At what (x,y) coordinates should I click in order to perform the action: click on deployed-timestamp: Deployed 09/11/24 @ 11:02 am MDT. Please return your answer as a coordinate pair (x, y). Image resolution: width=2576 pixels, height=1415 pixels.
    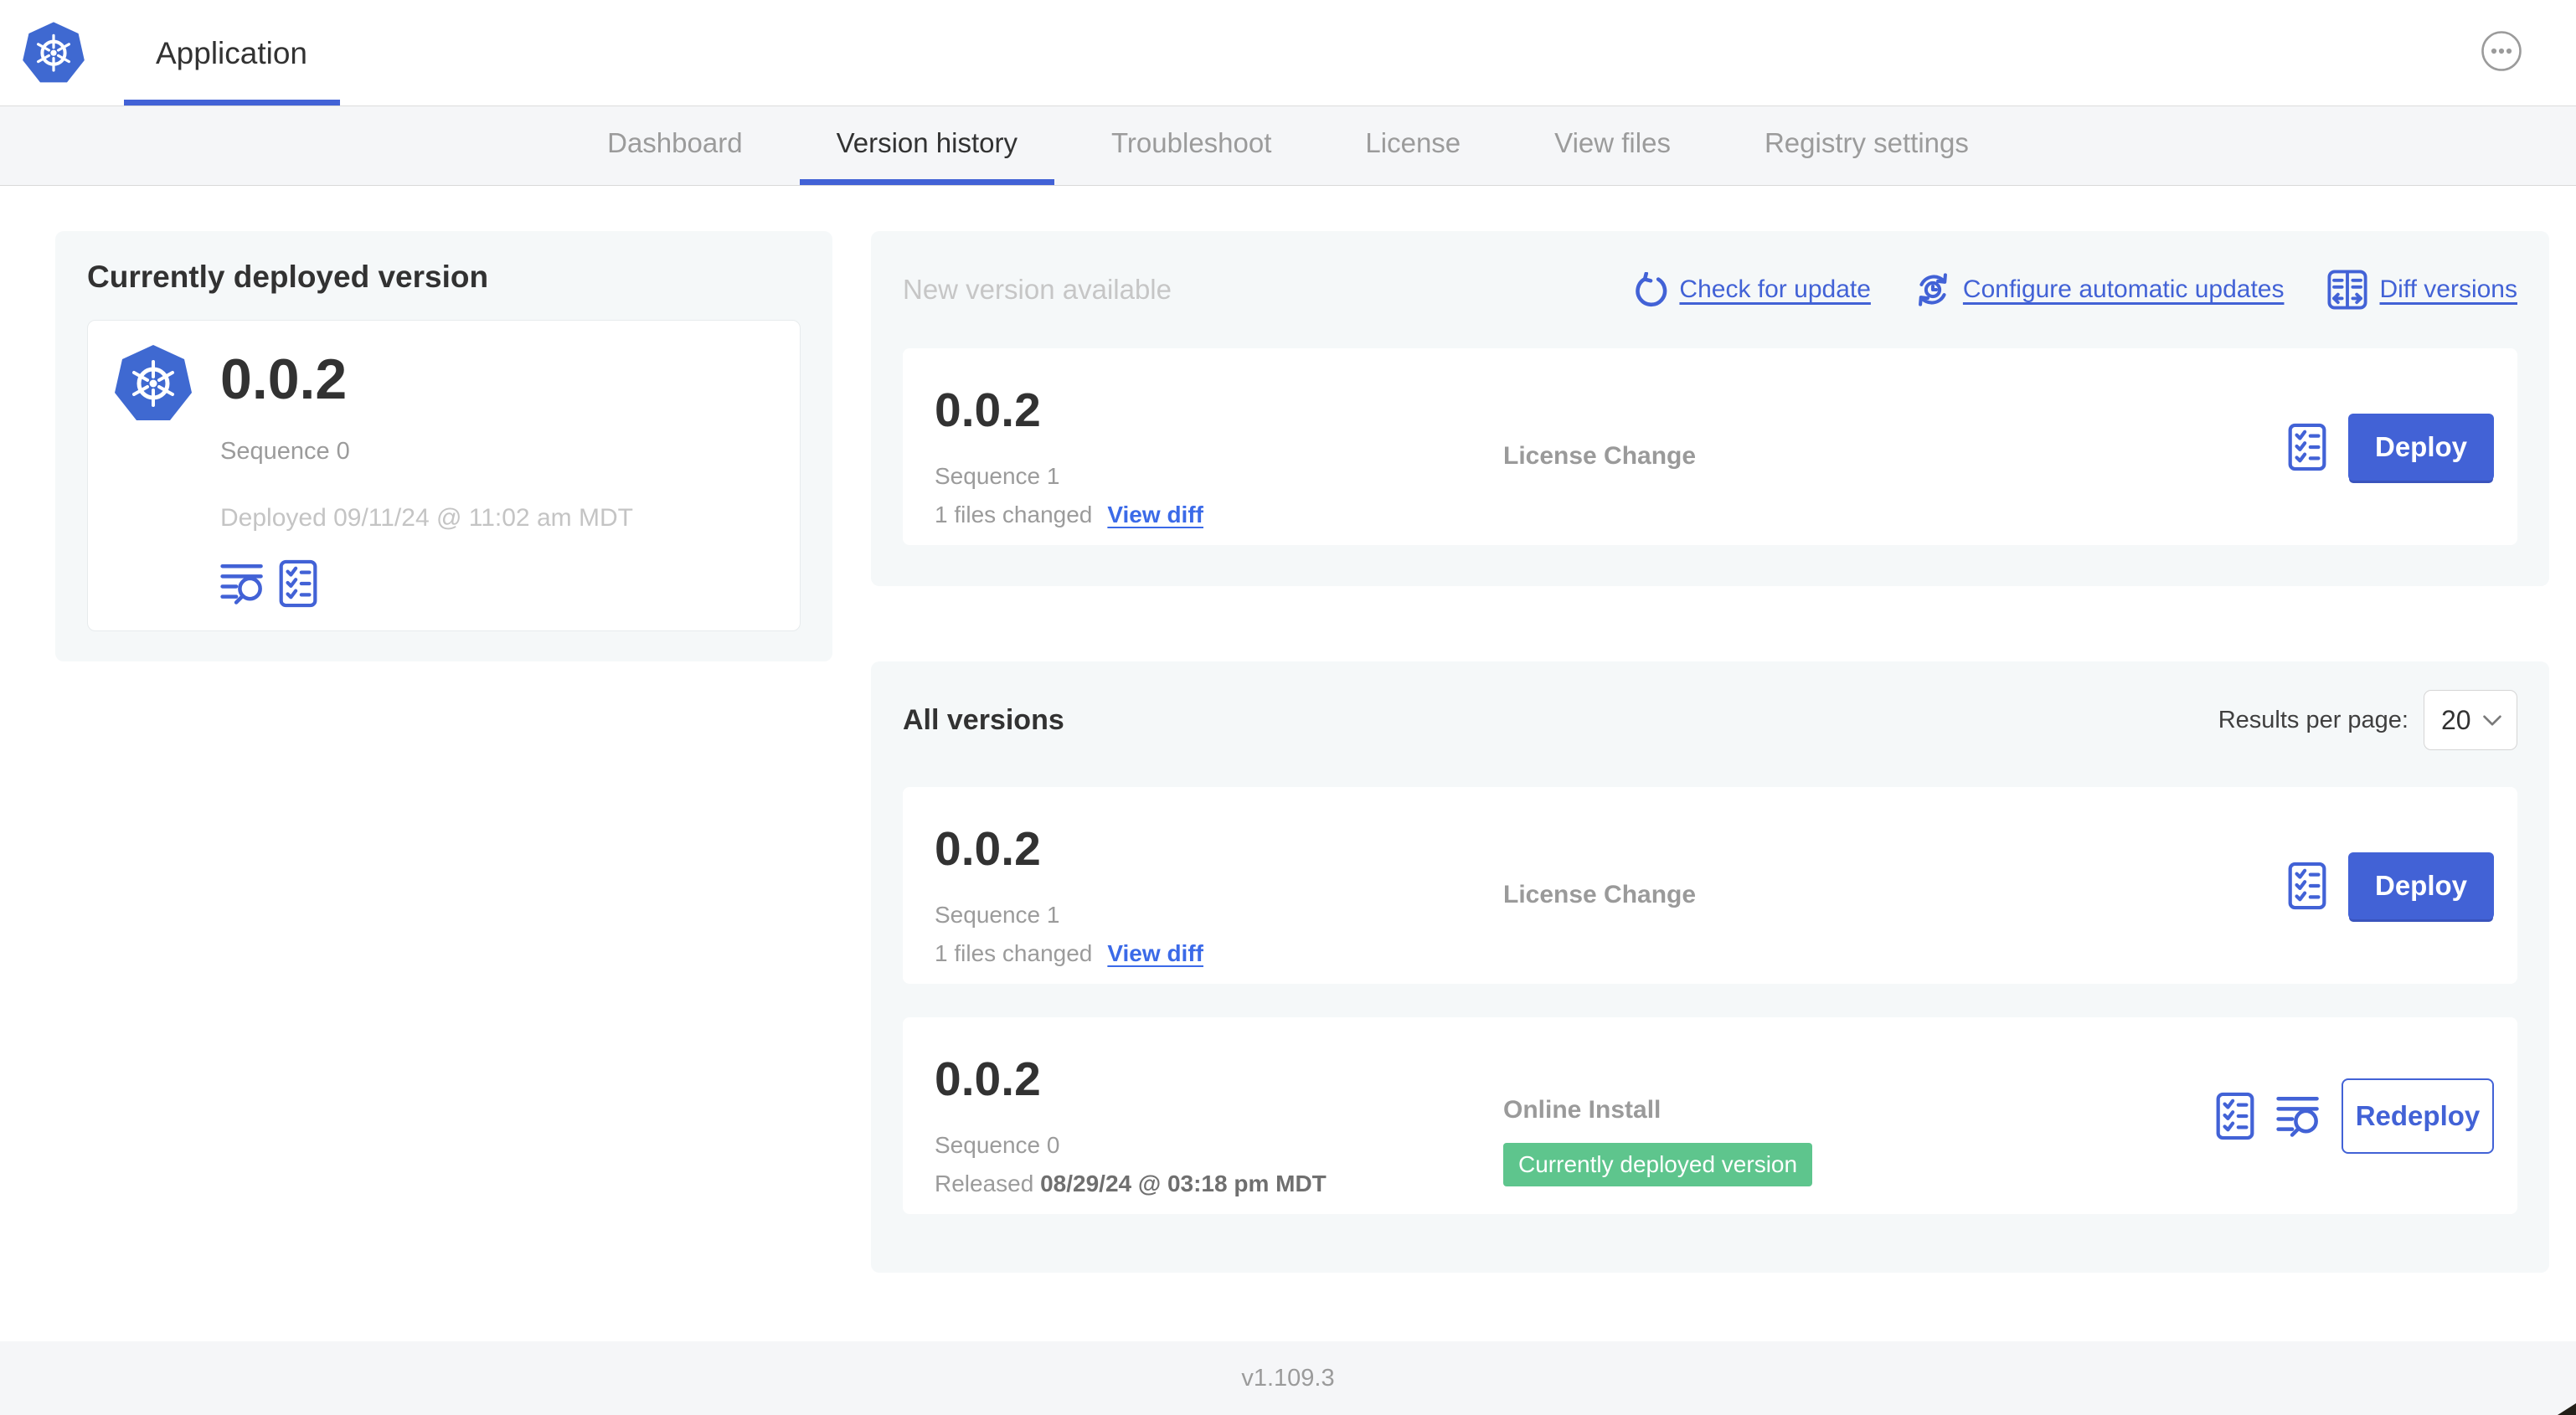
    Looking at the image, I should click on (426, 518).